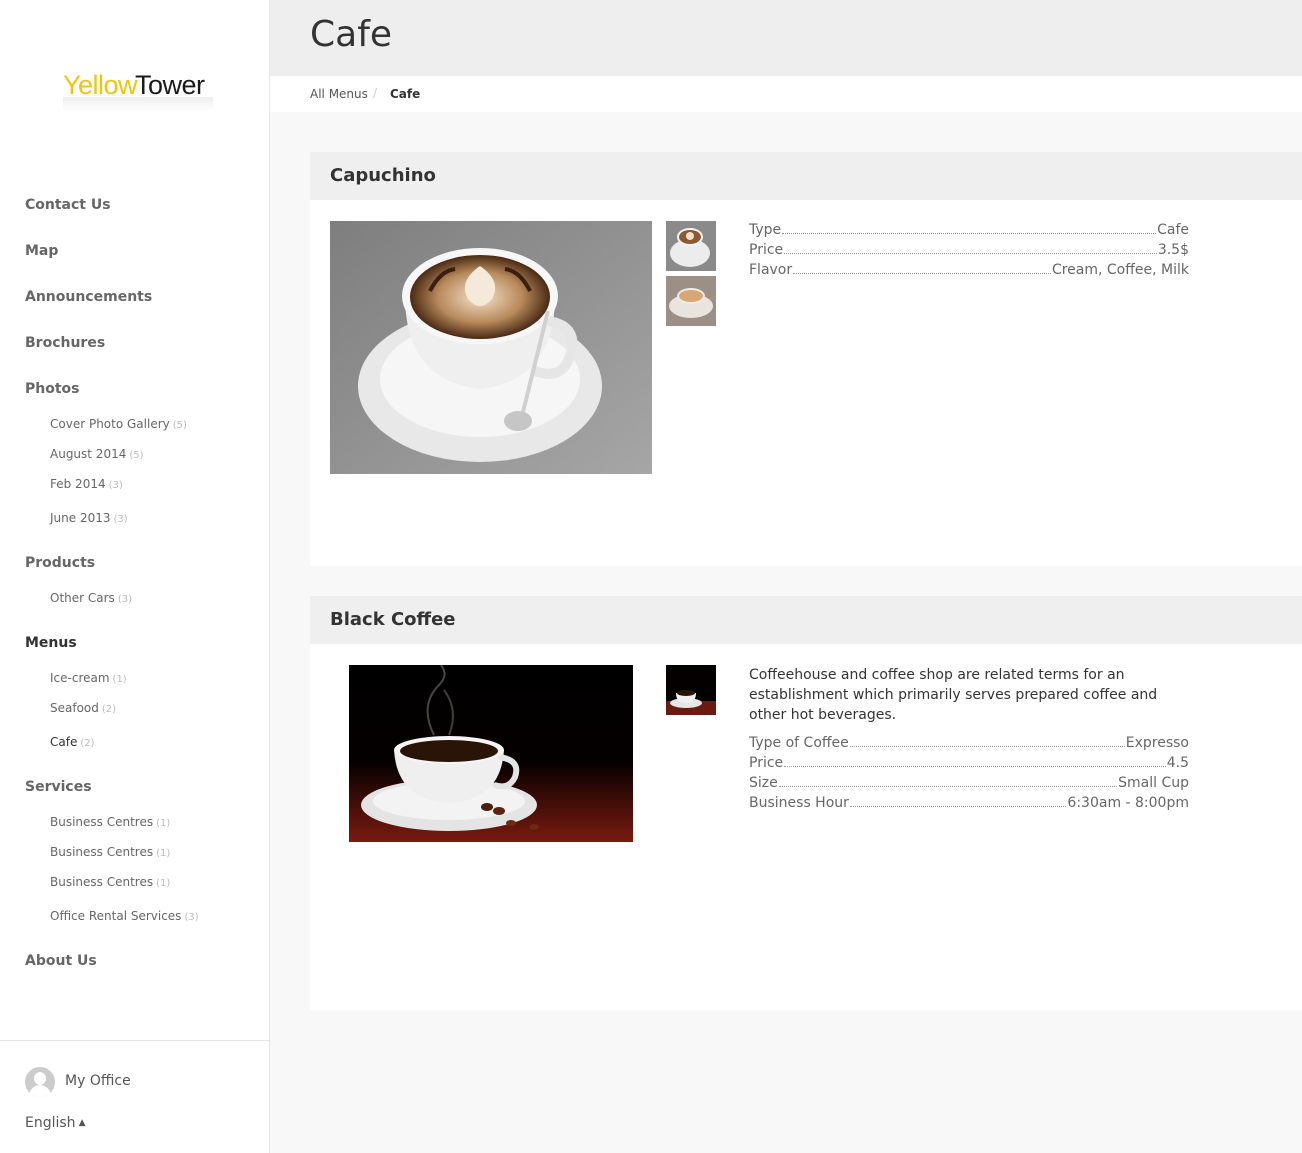 Image resolution: width=1302 pixels, height=1153 pixels. I want to click on subitem-label: Cover Photo Gallery, so click(110, 424).